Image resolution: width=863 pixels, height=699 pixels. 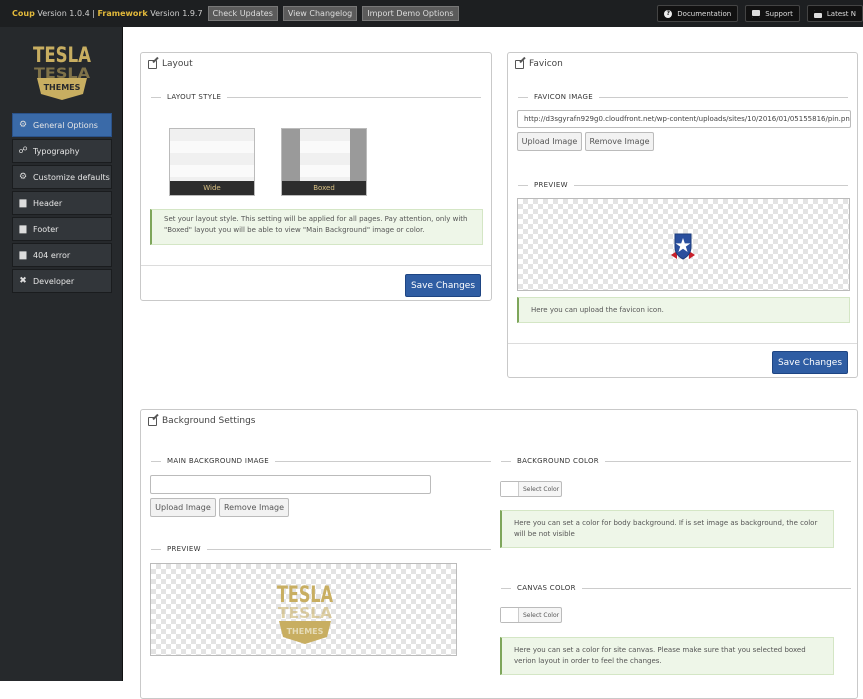 I want to click on layout-option-label: Boxed, so click(x=324, y=188).